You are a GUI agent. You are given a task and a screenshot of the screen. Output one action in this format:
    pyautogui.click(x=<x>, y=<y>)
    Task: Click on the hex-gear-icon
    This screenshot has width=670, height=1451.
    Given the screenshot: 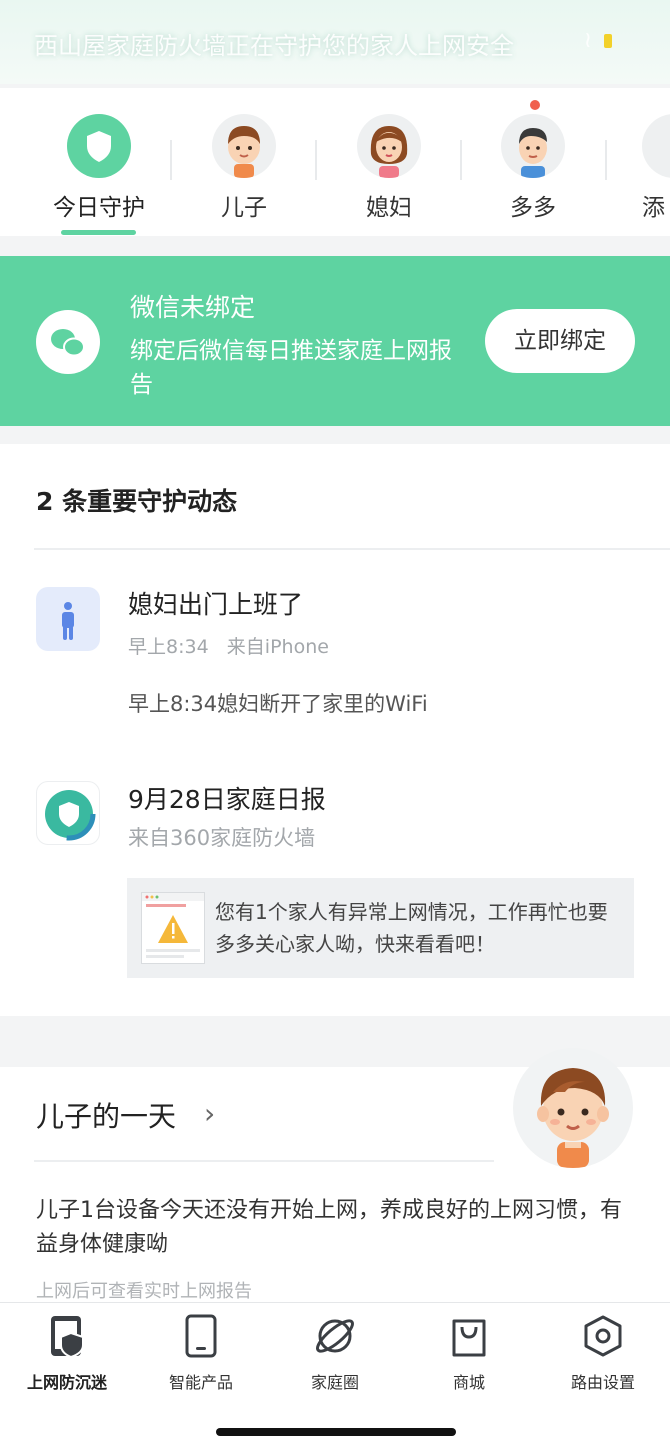 What is the action you would take?
    pyautogui.click(x=603, y=1336)
    